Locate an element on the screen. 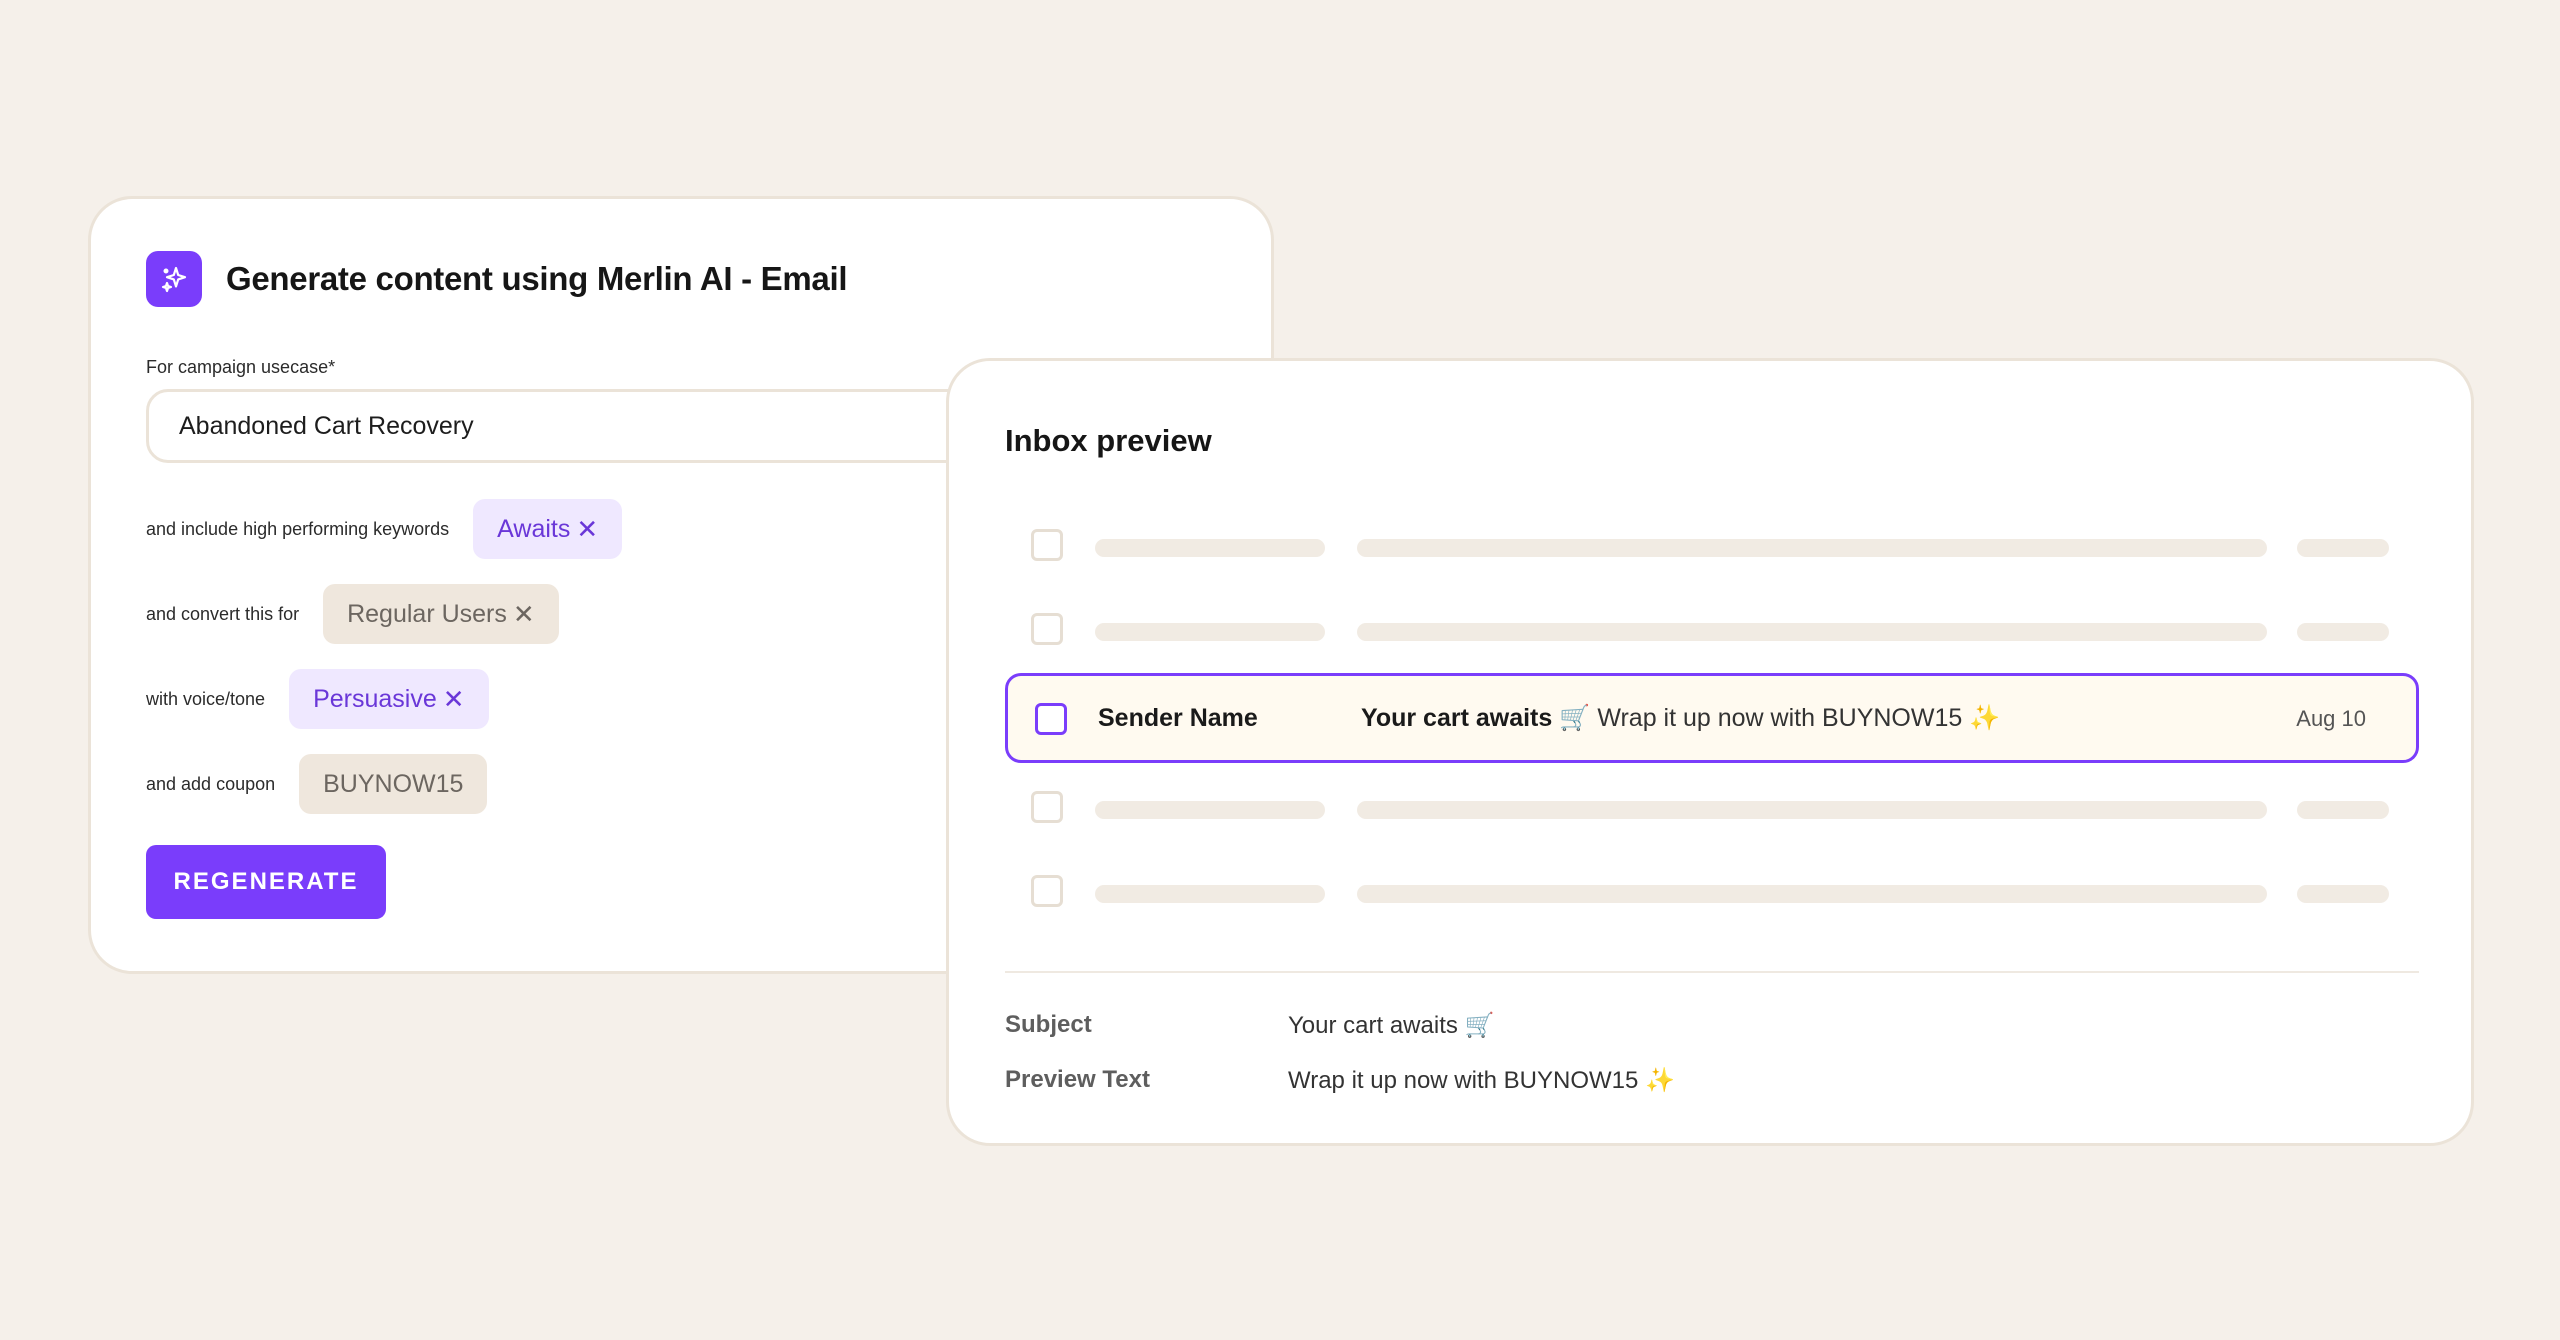 The image size is (2560, 1340). audience-chip: Regular Users ✕ is located at coordinates (441, 614).